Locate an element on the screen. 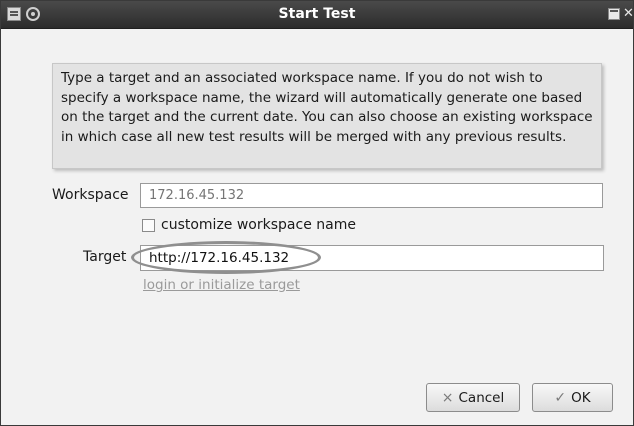 This screenshot has height=426, width=634. customize-workspace-checkbox is located at coordinates (148, 225).